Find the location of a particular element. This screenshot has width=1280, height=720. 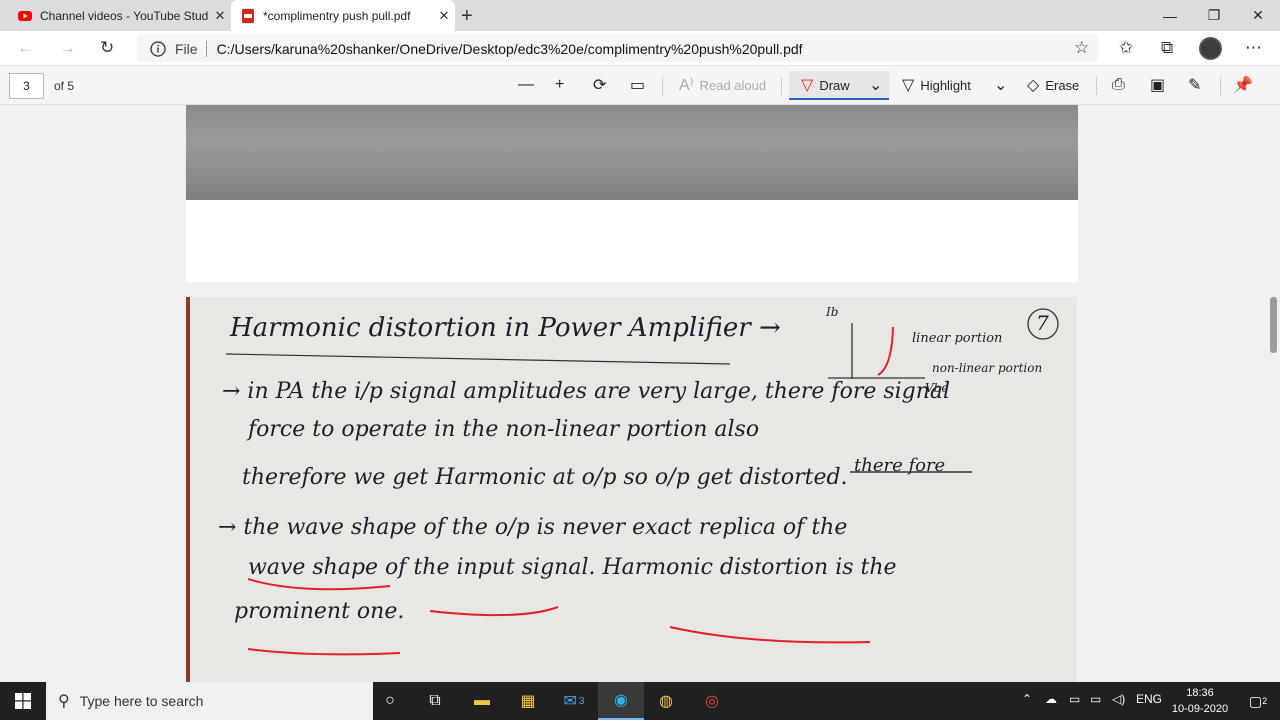

text-line: prominent one. is located at coordinates (319, 611).